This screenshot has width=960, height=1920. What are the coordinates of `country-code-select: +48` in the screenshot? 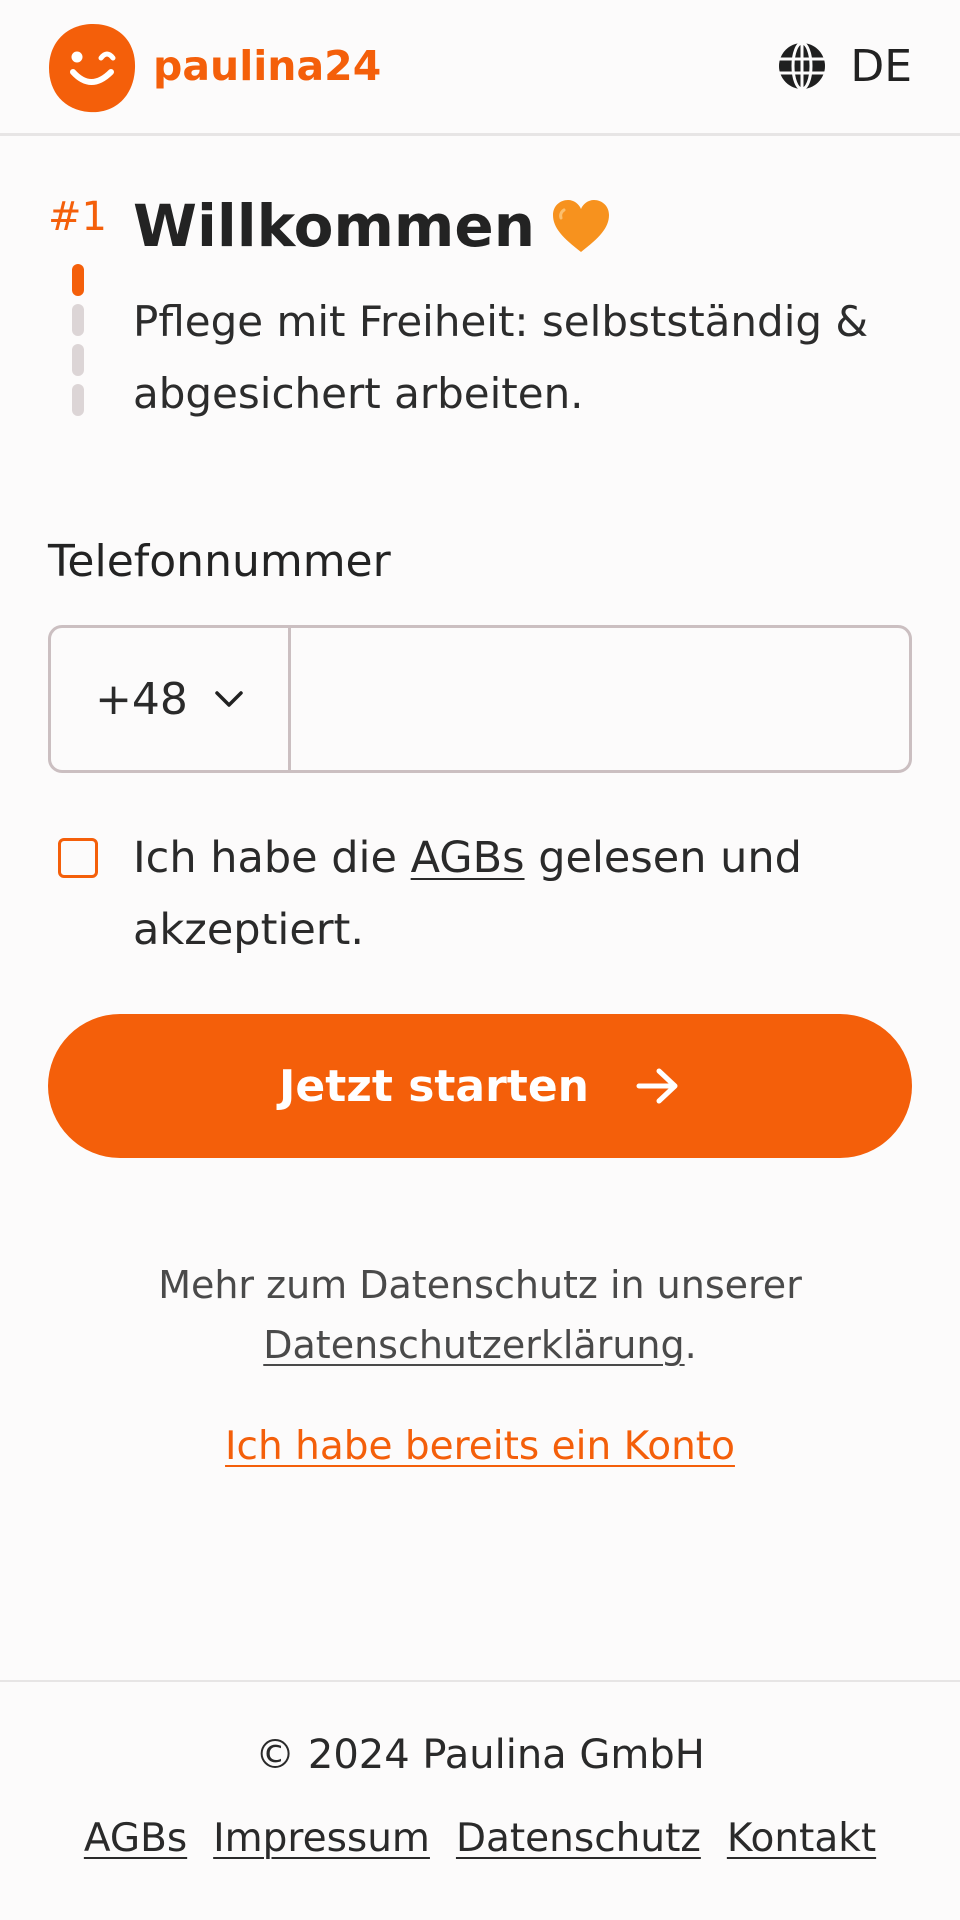 It's located at (171, 699).